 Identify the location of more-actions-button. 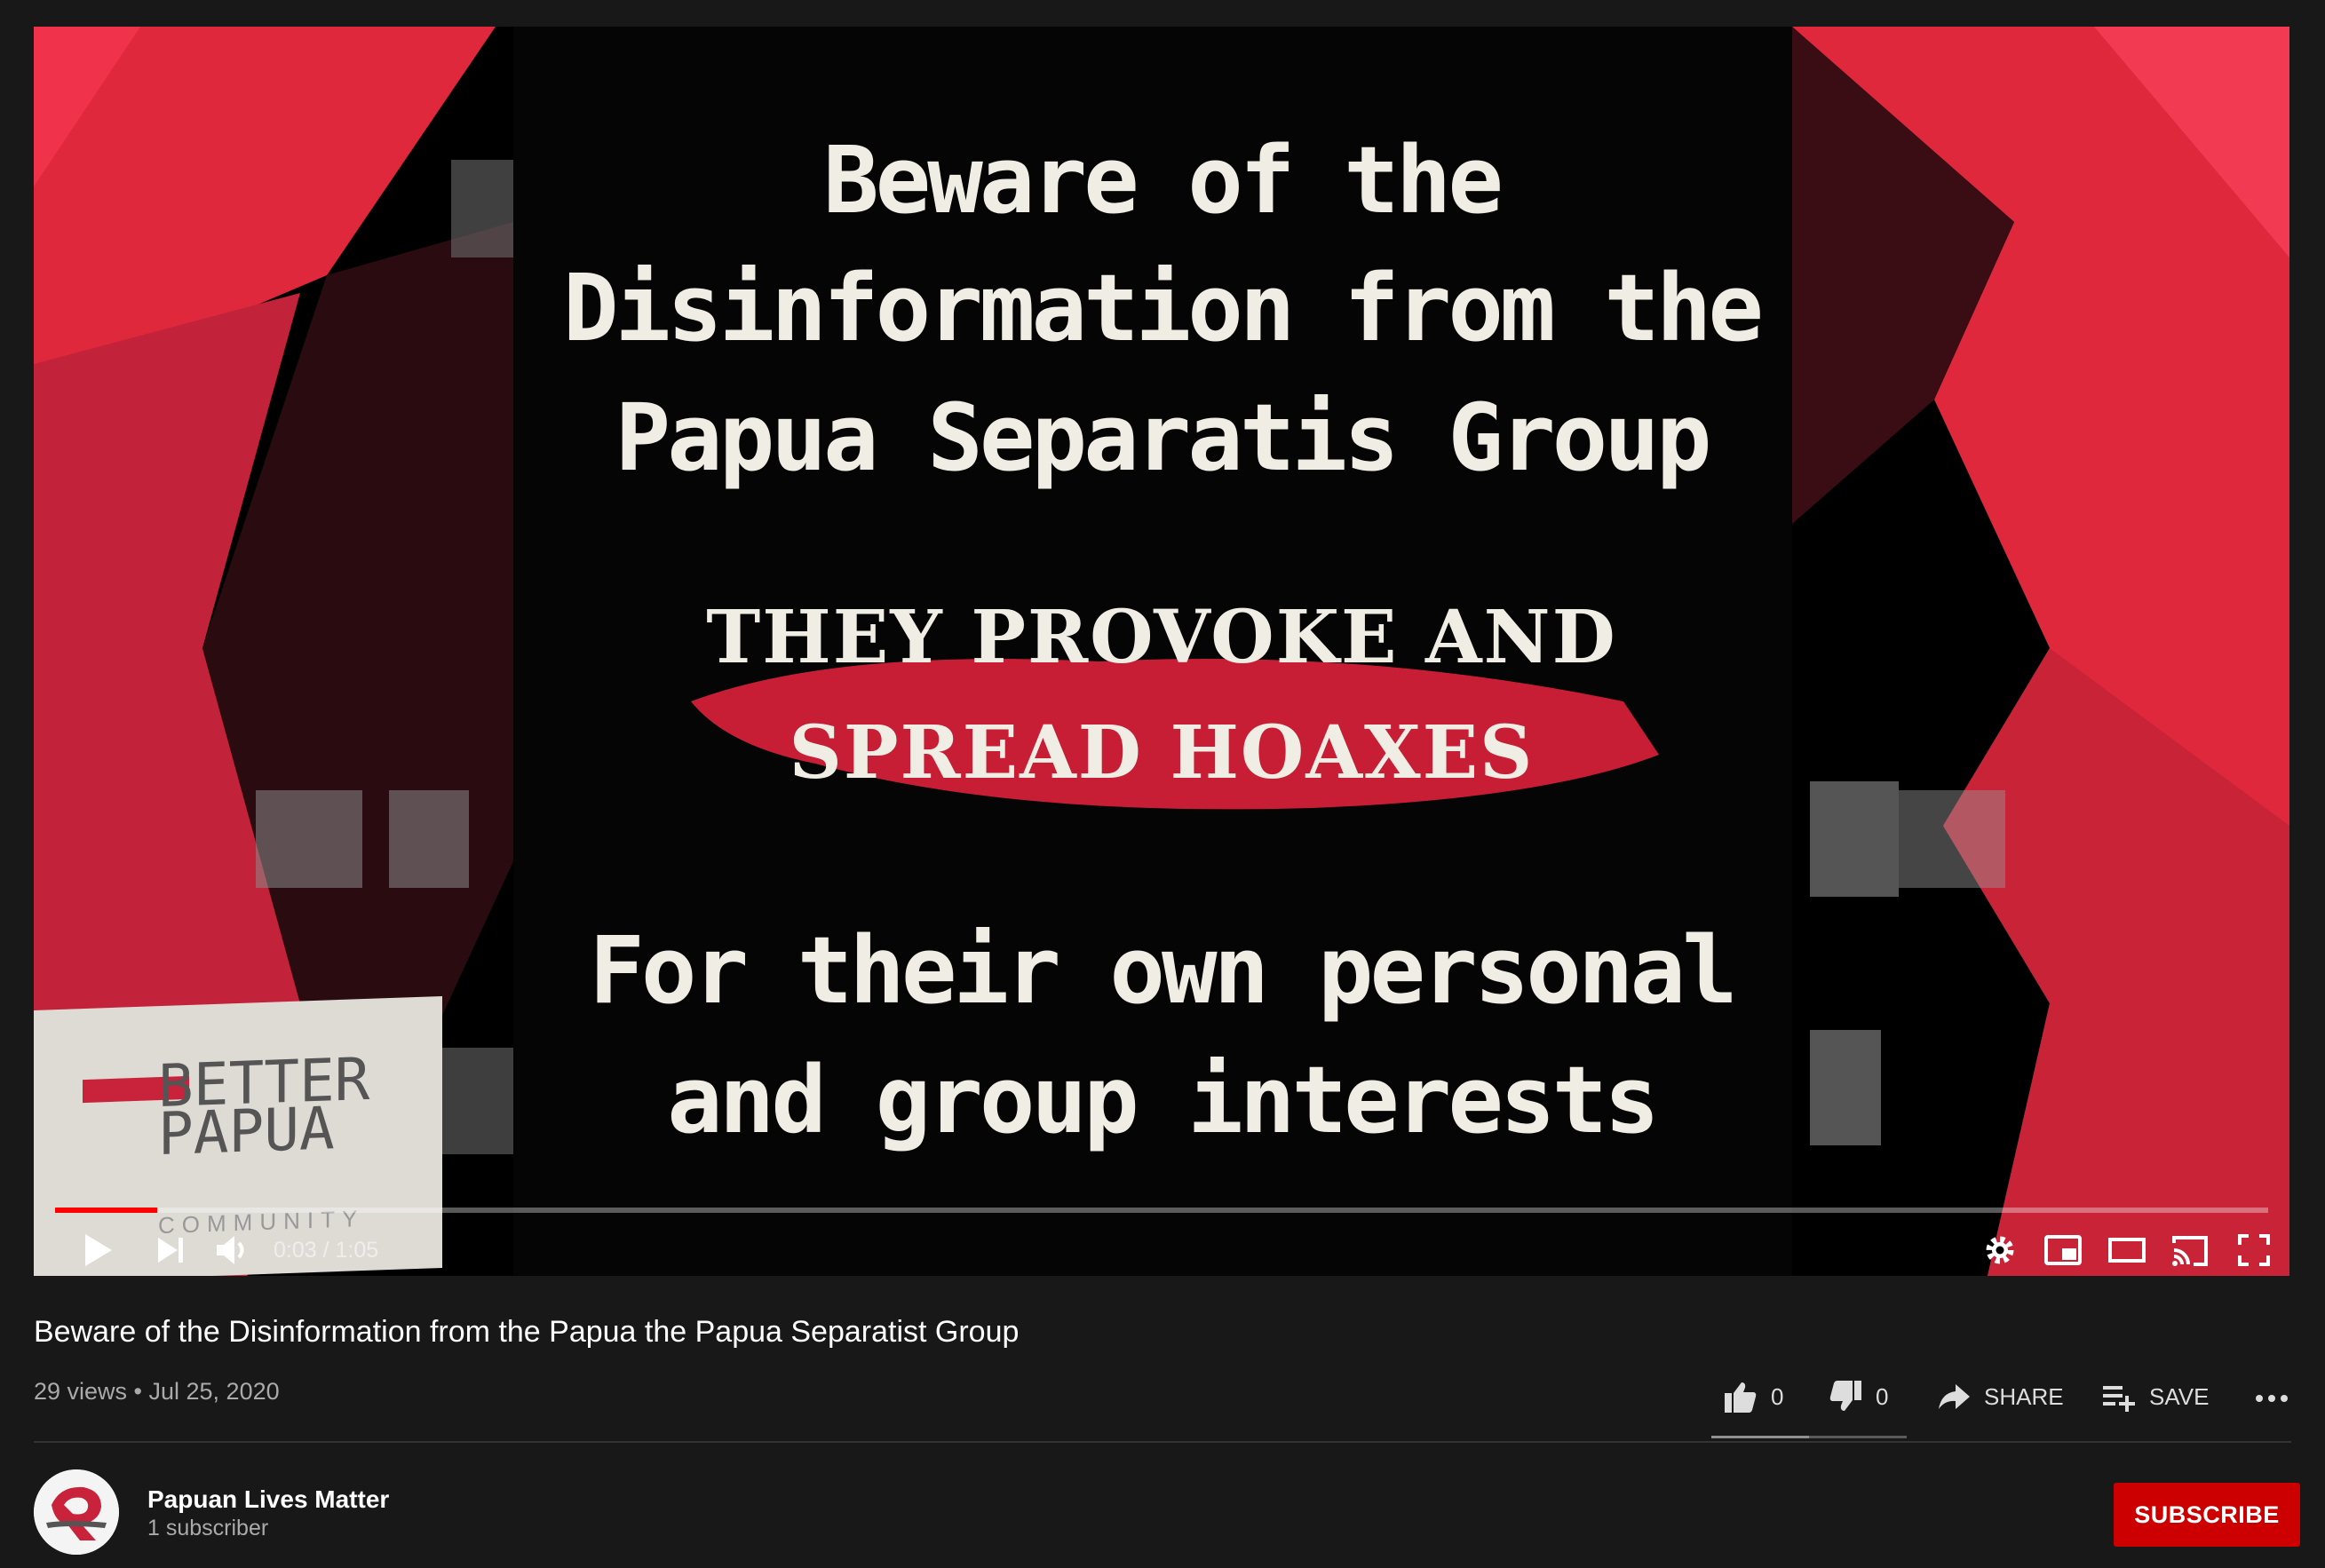
(2271, 1396).